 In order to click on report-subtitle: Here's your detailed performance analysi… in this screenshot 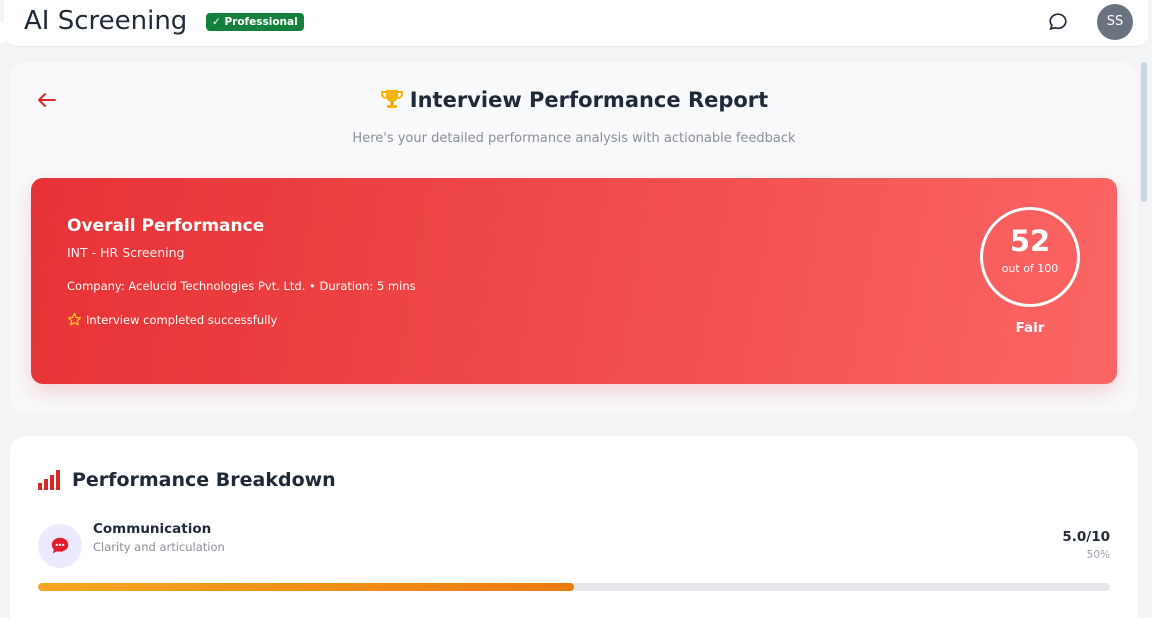, I will do `click(574, 138)`.